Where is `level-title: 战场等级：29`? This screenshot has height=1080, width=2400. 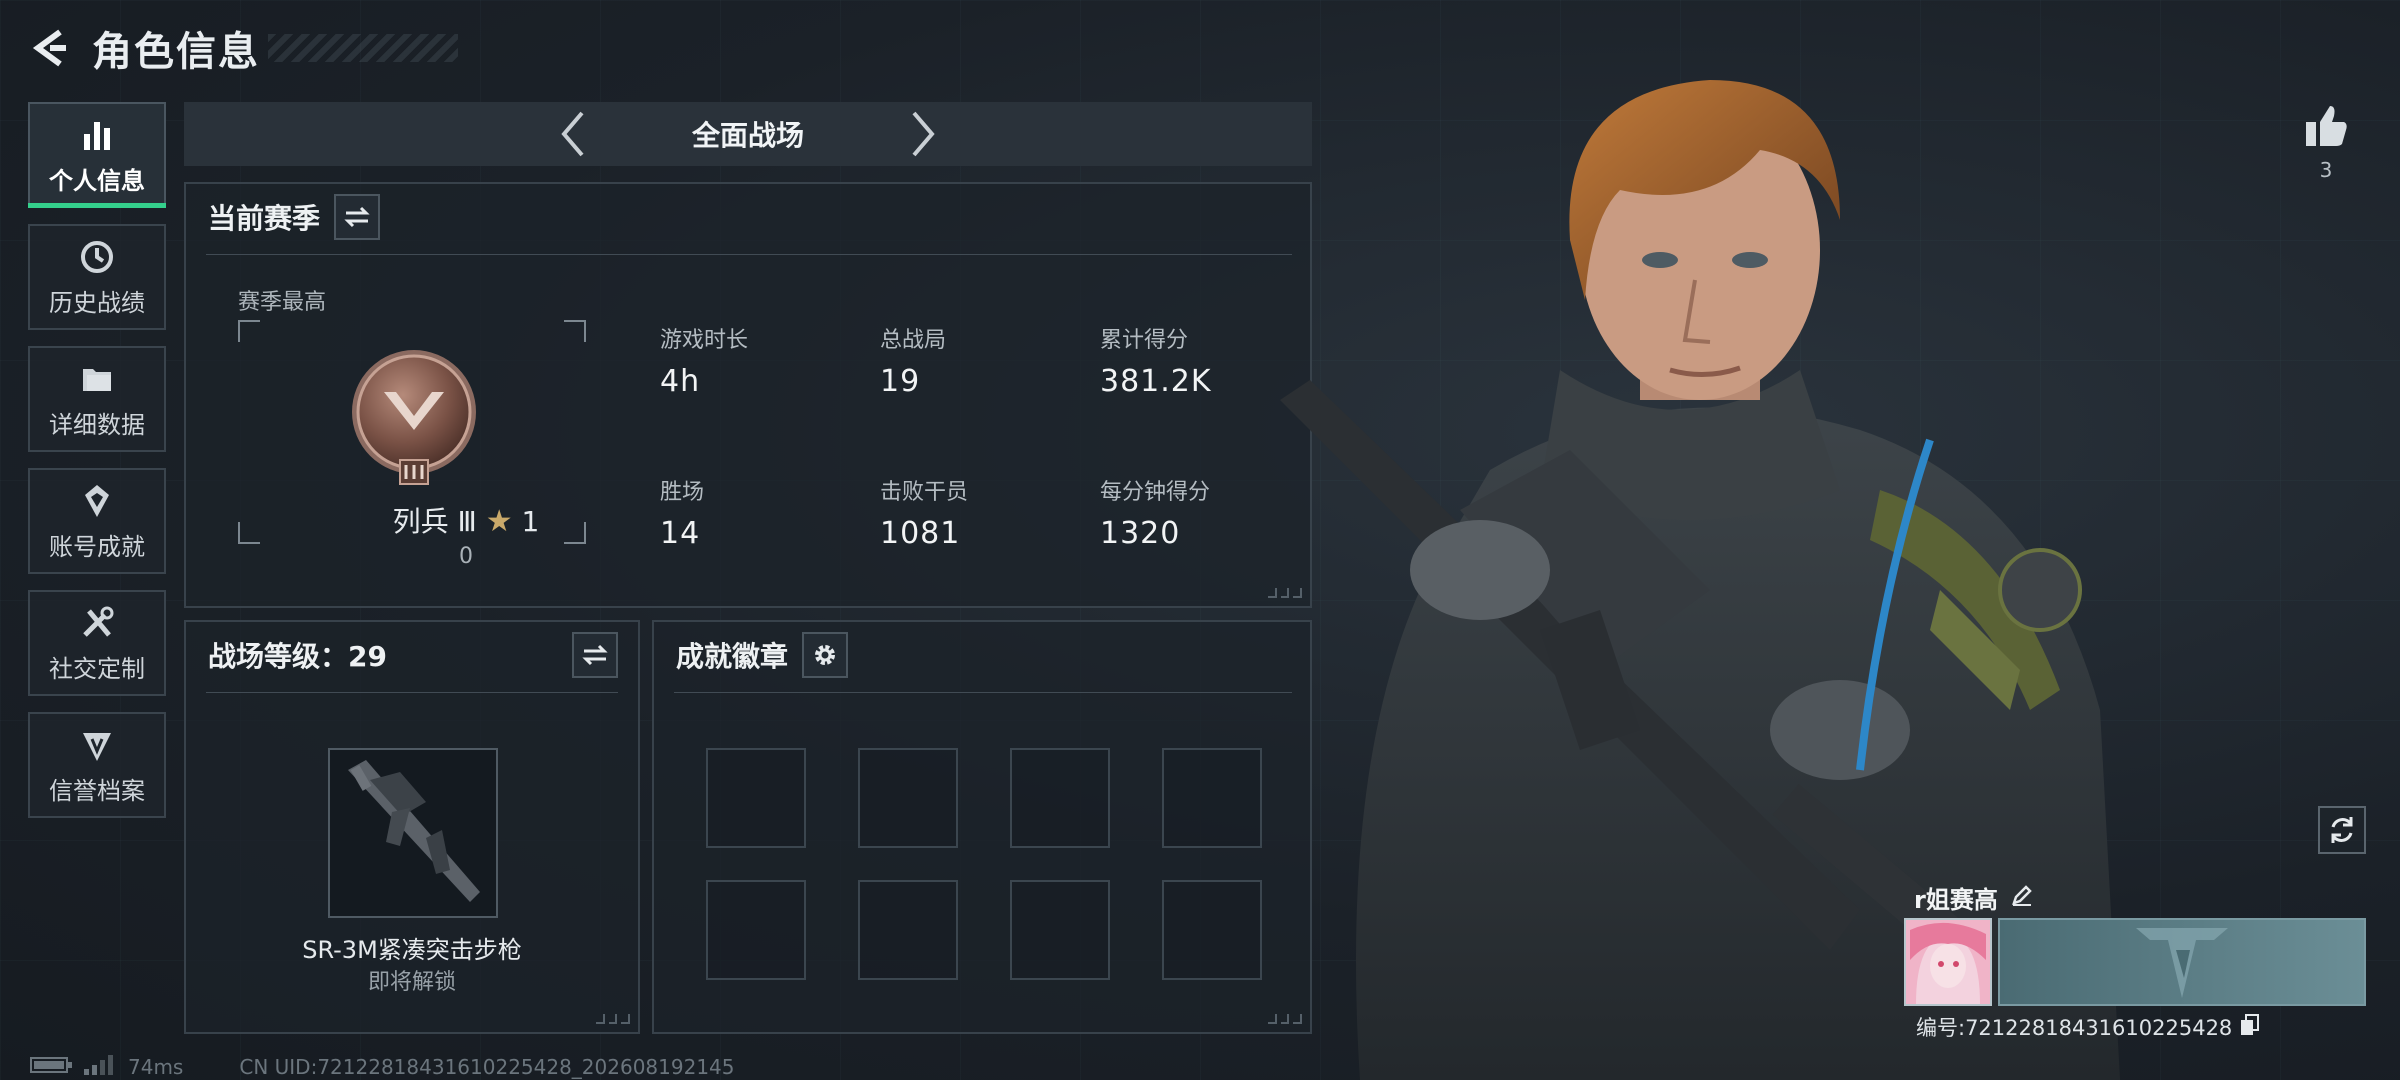
level-title: 战场等级：29 is located at coordinates (297, 656).